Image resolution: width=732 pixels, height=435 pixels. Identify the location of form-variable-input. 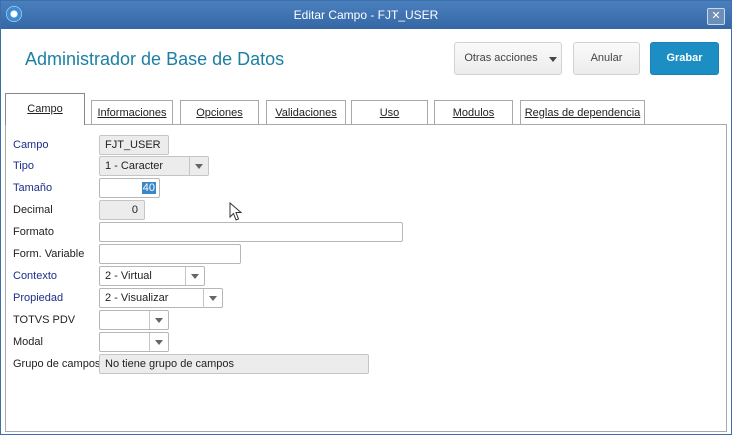
(170, 254).